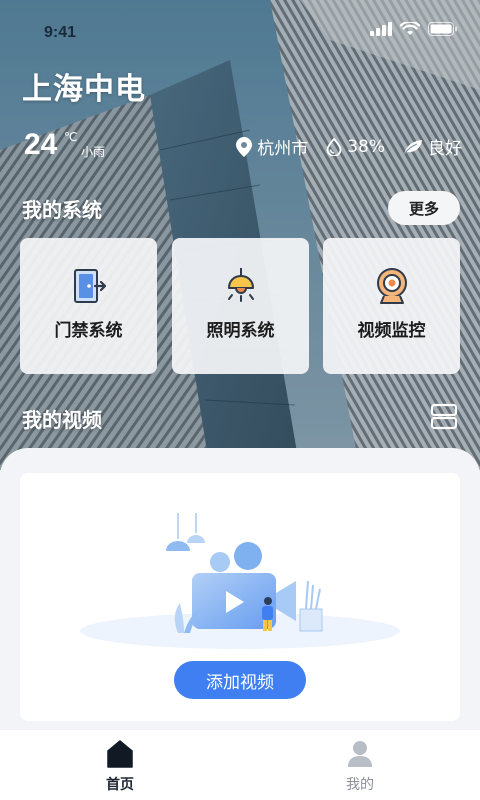  I want to click on air-quality-info: 良好, so click(432, 146).